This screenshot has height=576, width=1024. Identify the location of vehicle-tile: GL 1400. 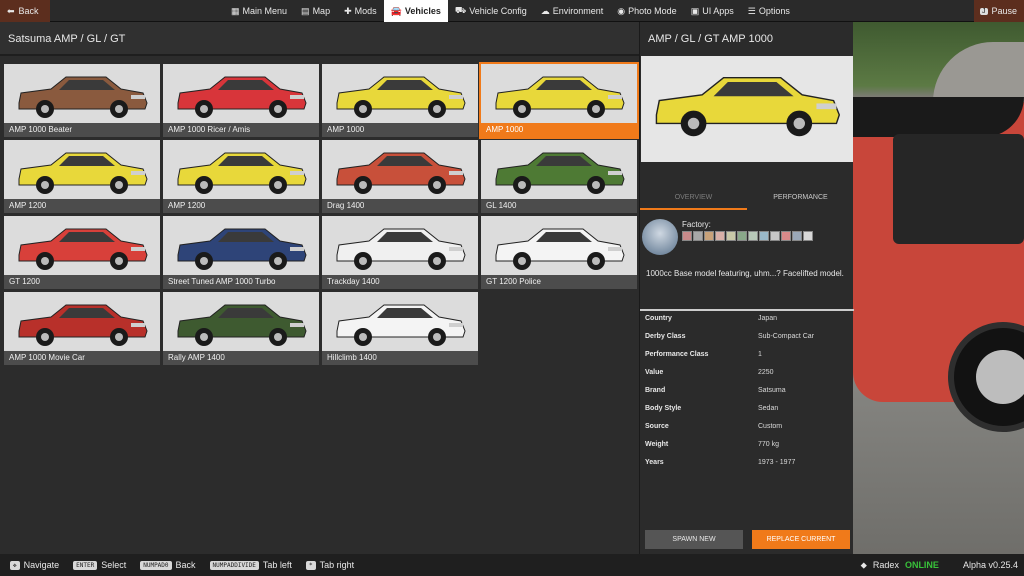
(559, 176).